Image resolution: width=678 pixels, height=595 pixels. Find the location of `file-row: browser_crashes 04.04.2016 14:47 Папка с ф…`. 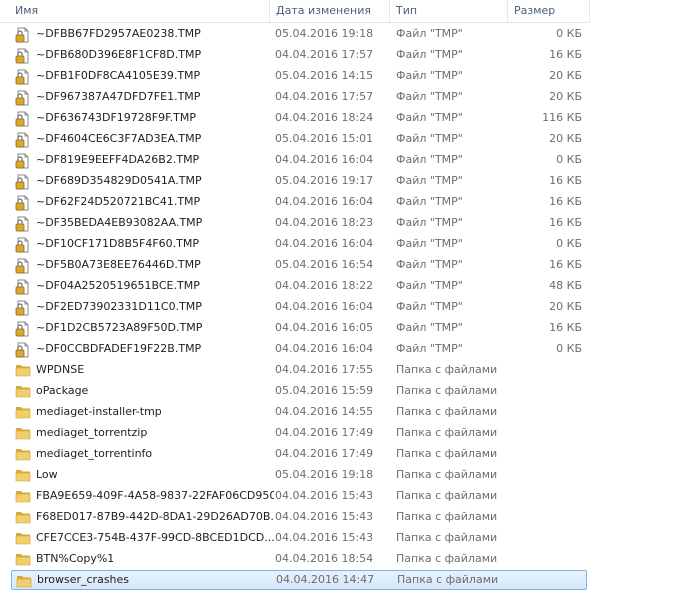

file-row: browser_crashes 04.04.2016 14:47 Папка с ф… is located at coordinates (299, 580).